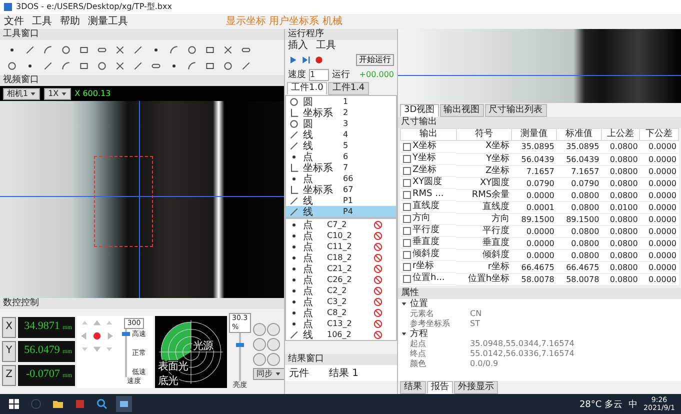 The image size is (681, 414). I want to click on run-label: 运行, so click(341, 74).